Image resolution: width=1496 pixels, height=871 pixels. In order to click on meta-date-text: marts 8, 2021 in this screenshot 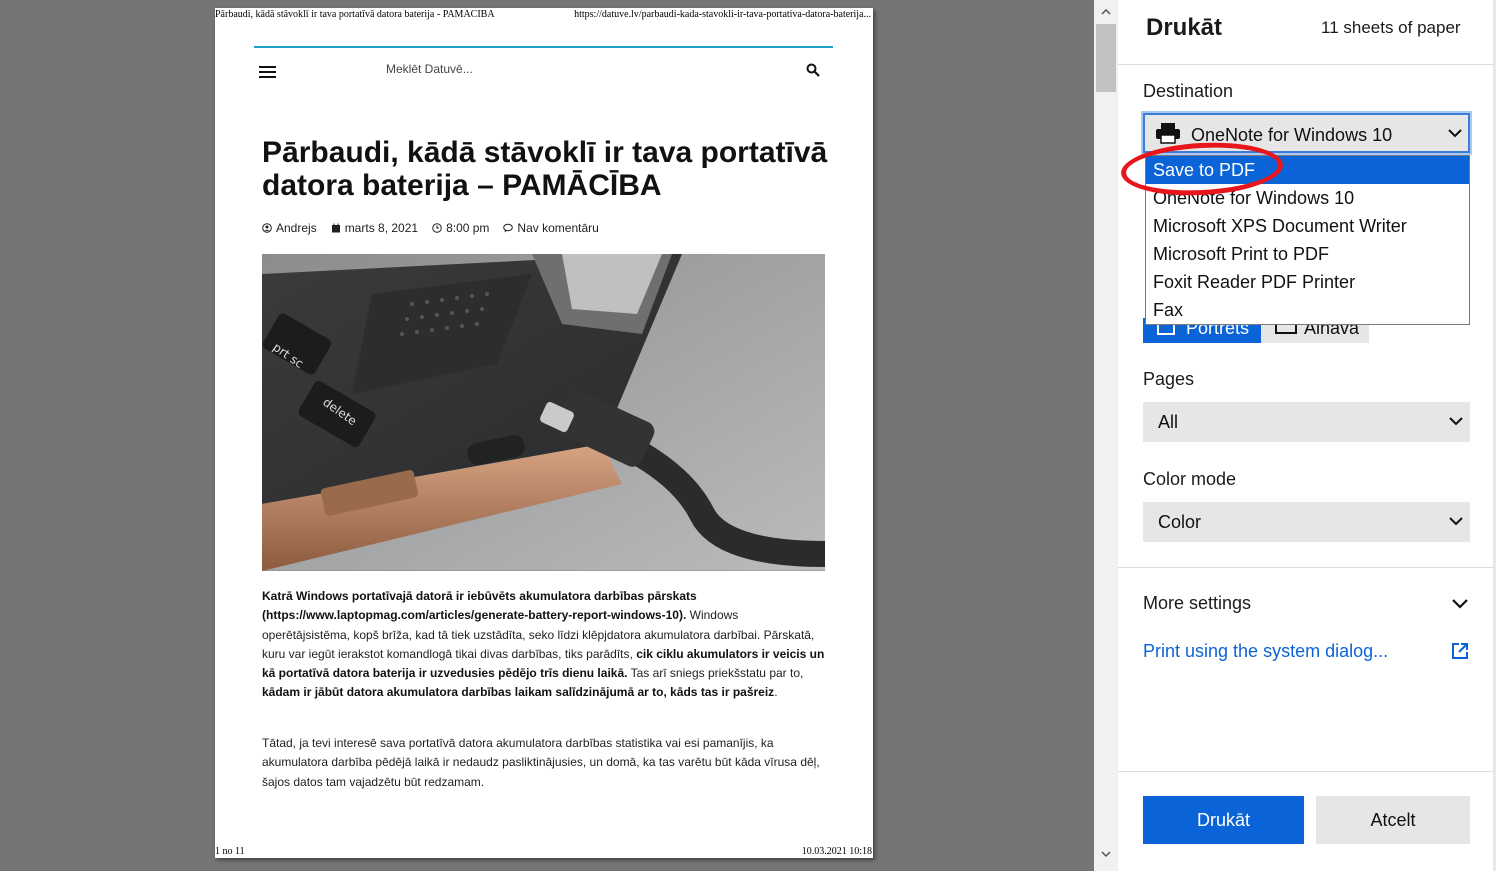, I will do `click(381, 228)`.